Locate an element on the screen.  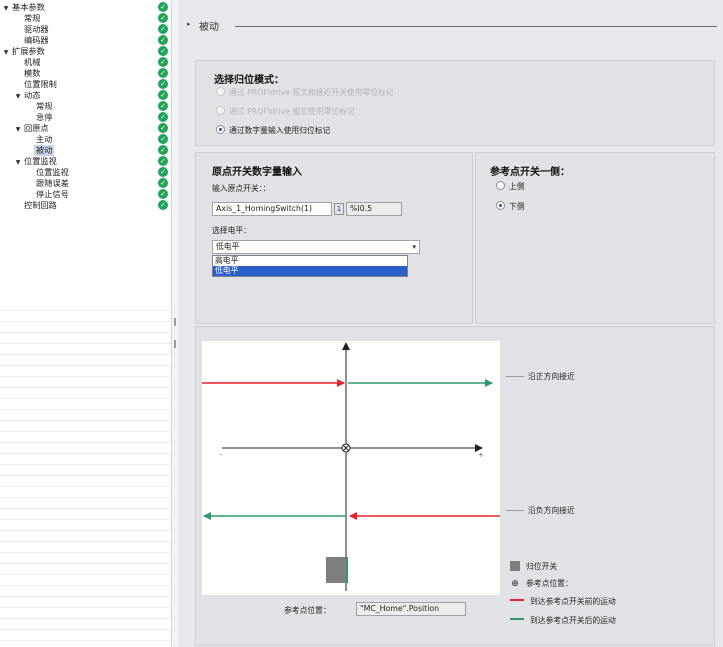
tree-item: 位置限制 ✓ is located at coordinates (89, 84).